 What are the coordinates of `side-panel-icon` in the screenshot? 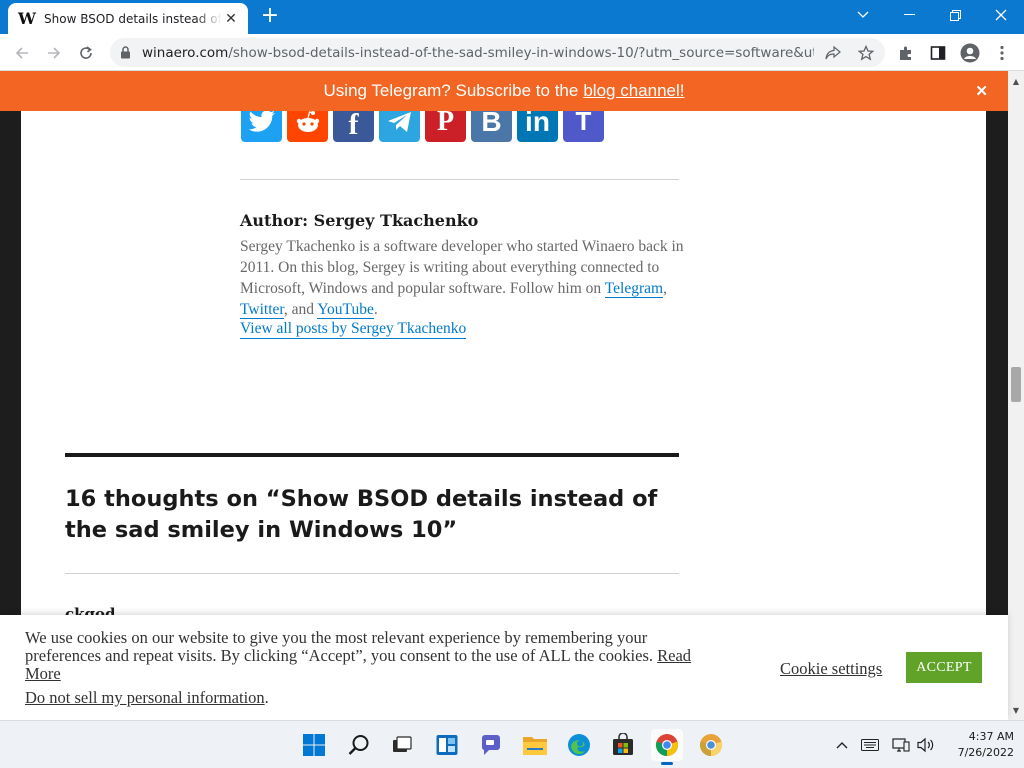 It's located at (938, 53).